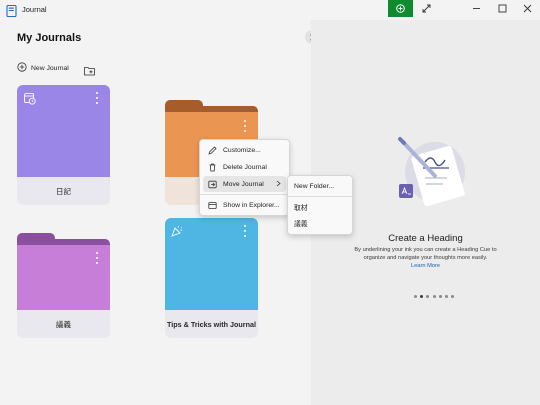  Describe the element at coordinates (63, 285) in the screenshot. I see `journal-folder-card: 議義` at that location.